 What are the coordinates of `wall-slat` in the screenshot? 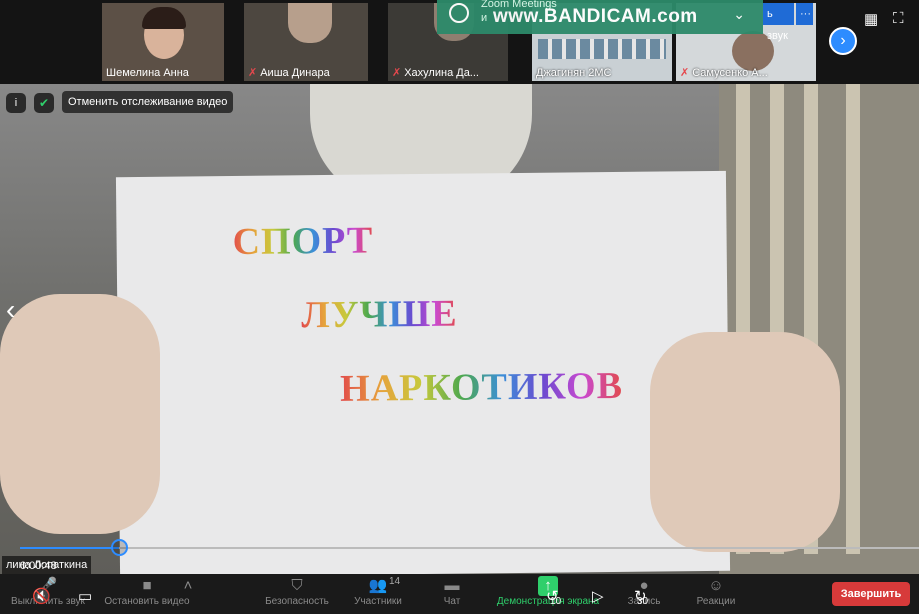 It's located at (853, 319).